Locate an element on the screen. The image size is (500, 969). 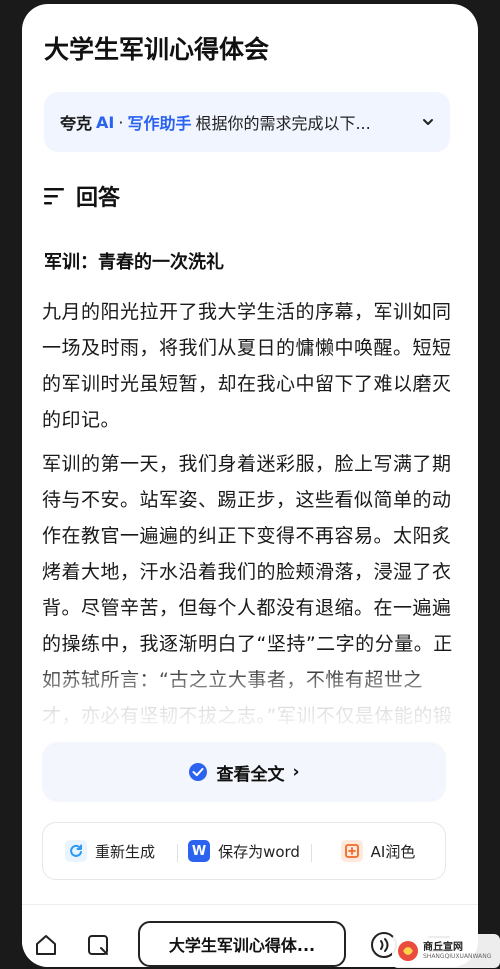
action-bar: 重新生成 W 保存为word AI润色 is located at coordinates (244, 851).